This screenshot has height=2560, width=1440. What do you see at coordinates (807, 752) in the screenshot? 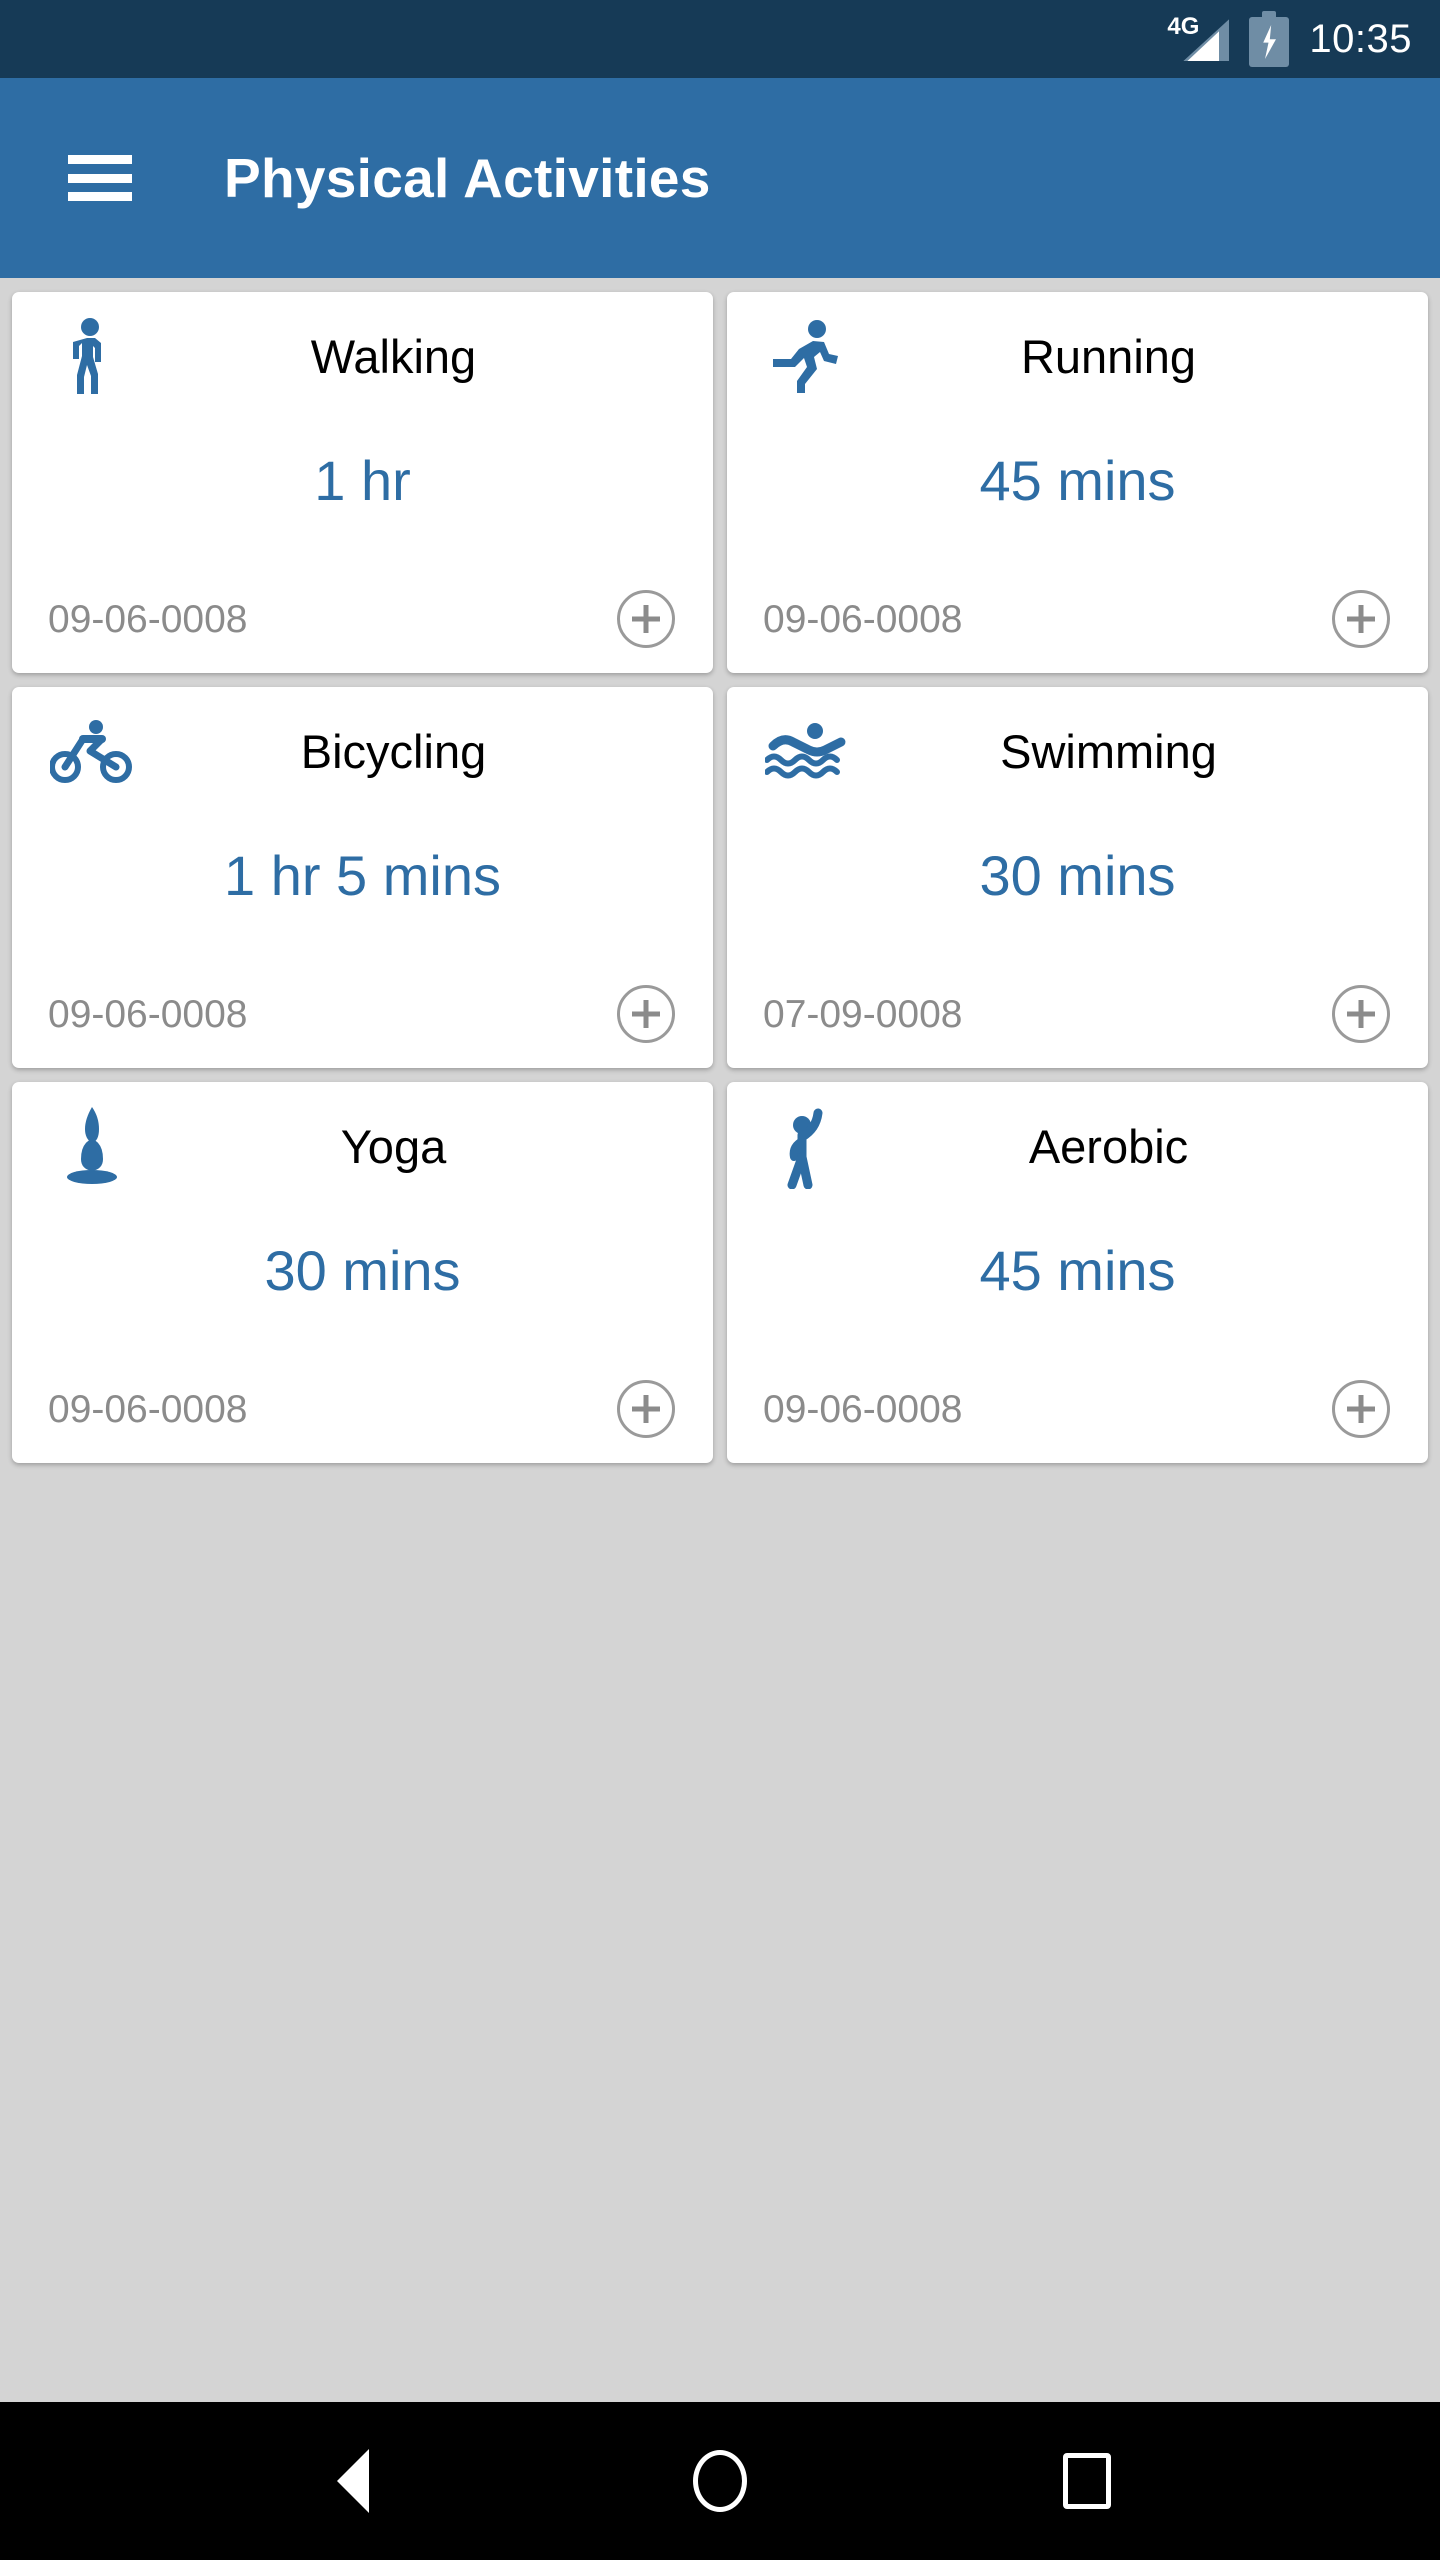
I see `swimming-icon` at bounding box center [807, 752].